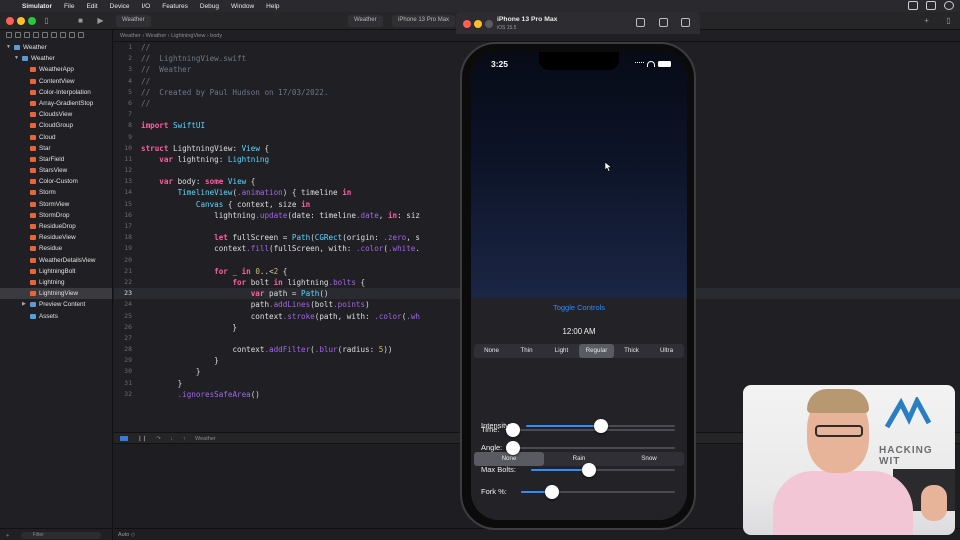  What do you see at coordinates (666, 351) in the screenshot?
I see `thickness-option-ultra: Ultra` at bounding box center [666, 351].